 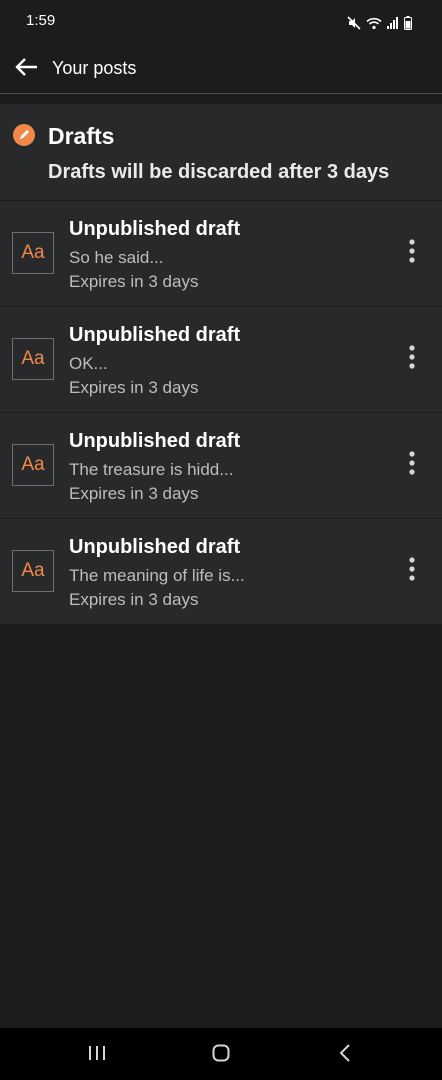 I want to click on recent-apps-icon, so click(x=97, y=1055).